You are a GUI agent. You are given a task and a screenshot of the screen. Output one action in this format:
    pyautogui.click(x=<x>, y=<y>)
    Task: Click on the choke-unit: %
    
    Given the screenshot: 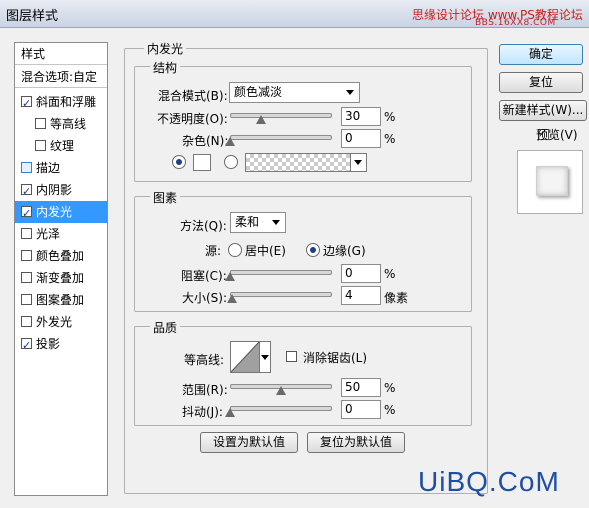 What is the action you would take?
    pyautogui.click(x=390, y=274)
    